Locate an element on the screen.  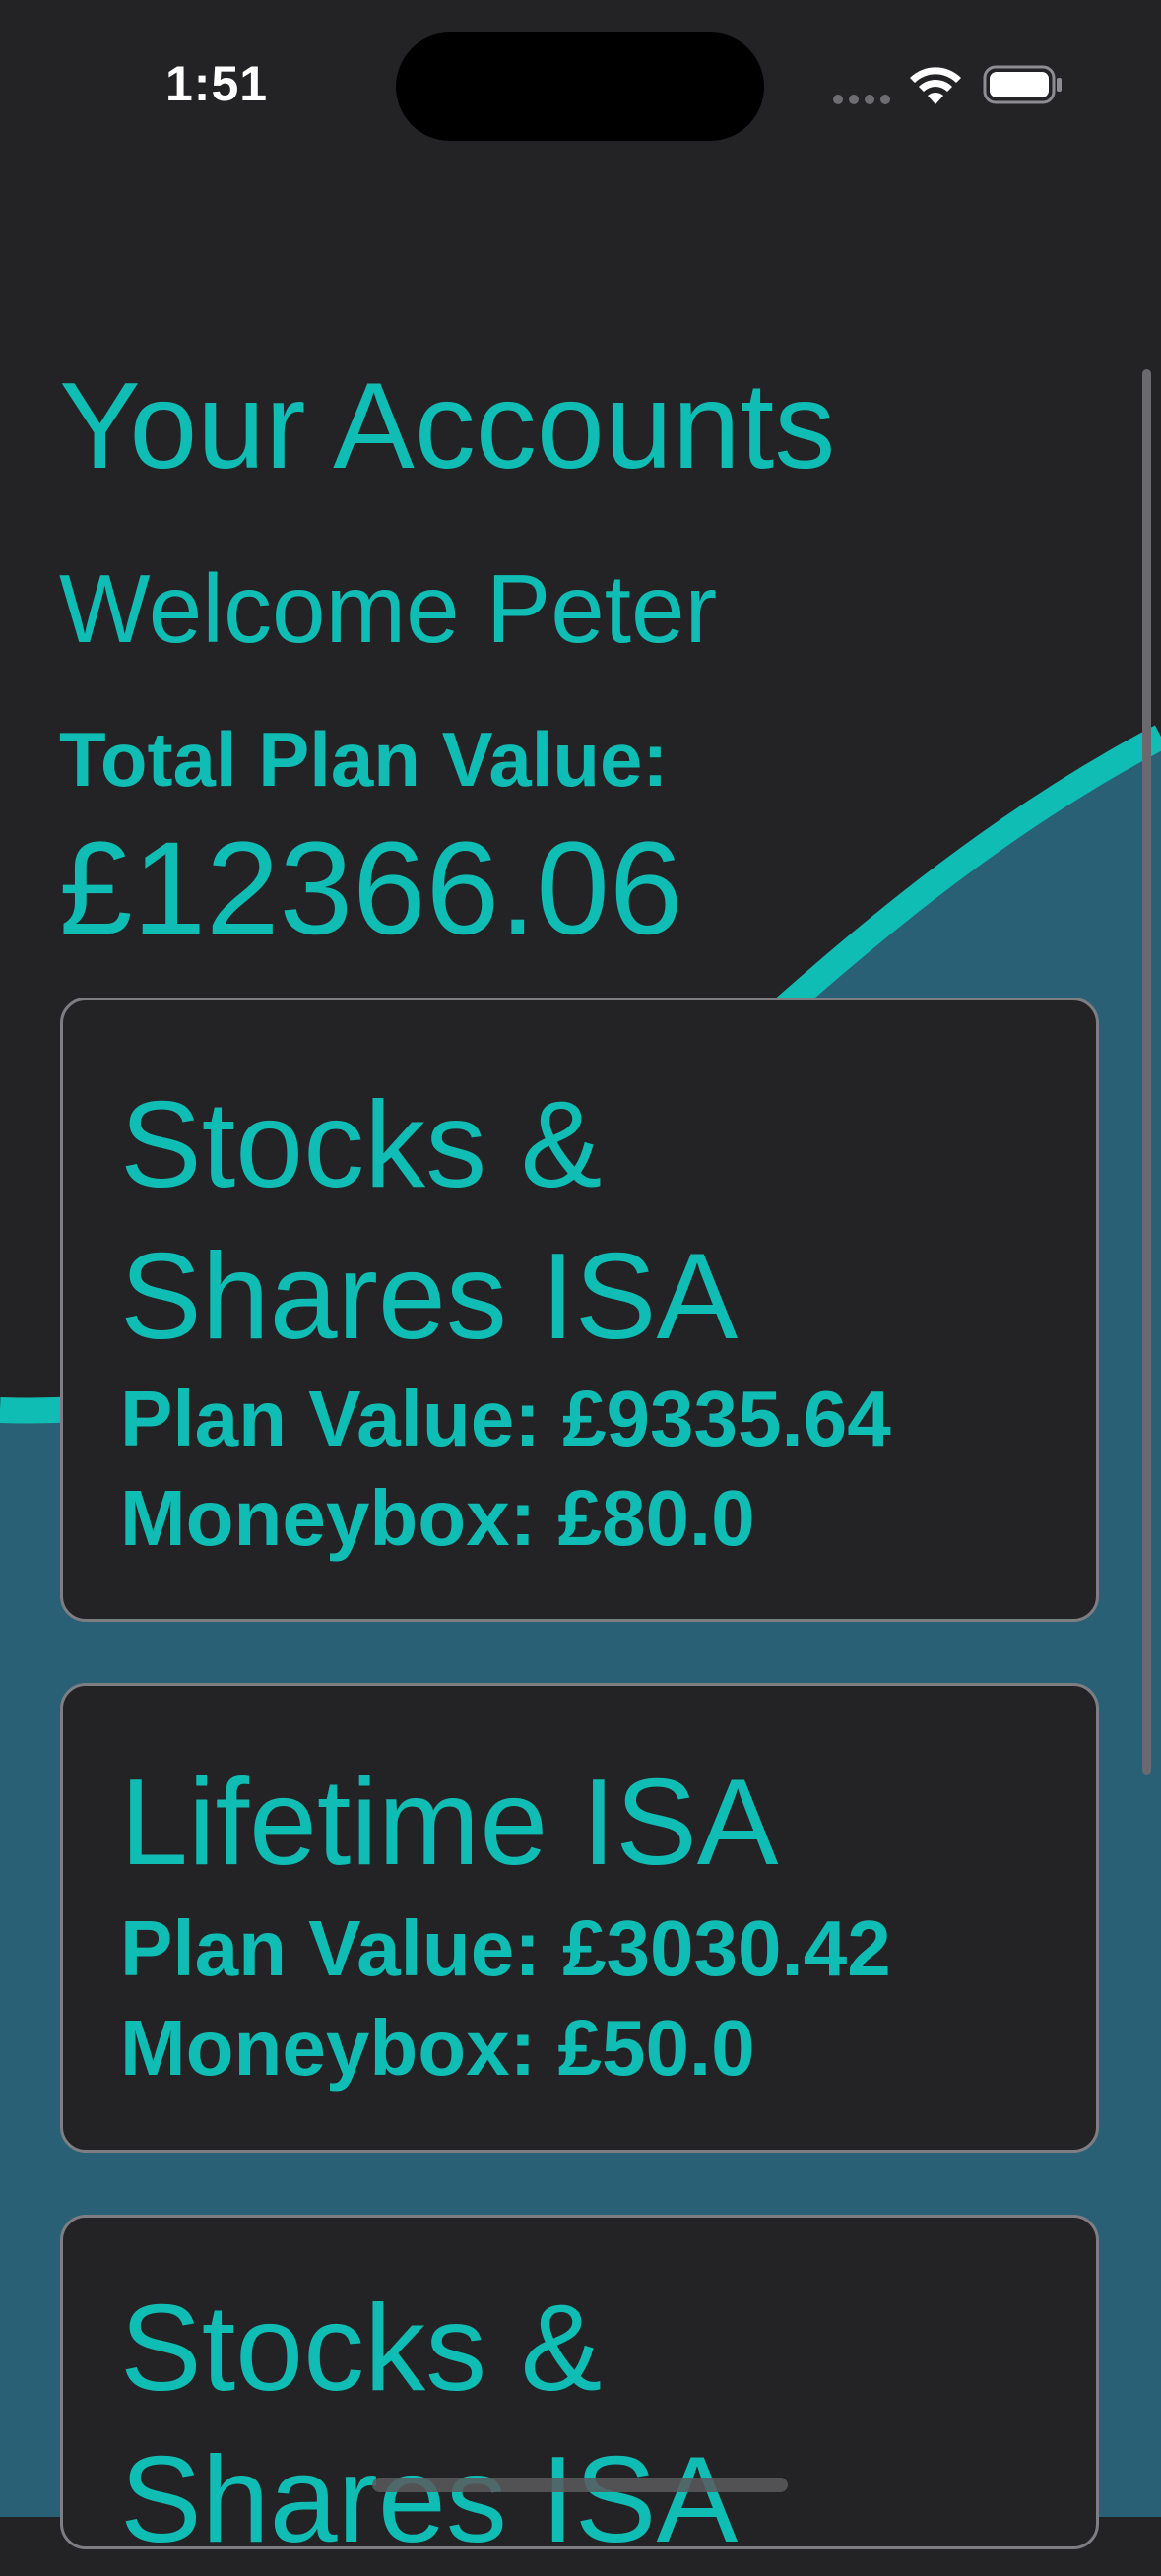
scroll-indicator is located at coordinates (1146, 1072).